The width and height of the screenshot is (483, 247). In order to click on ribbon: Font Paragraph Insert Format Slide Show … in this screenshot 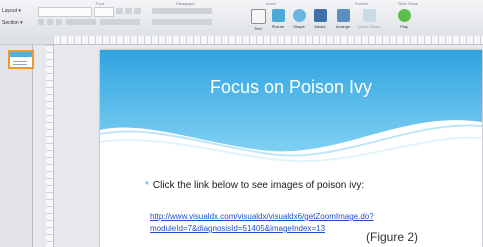, I will do `click(241, 18)`.